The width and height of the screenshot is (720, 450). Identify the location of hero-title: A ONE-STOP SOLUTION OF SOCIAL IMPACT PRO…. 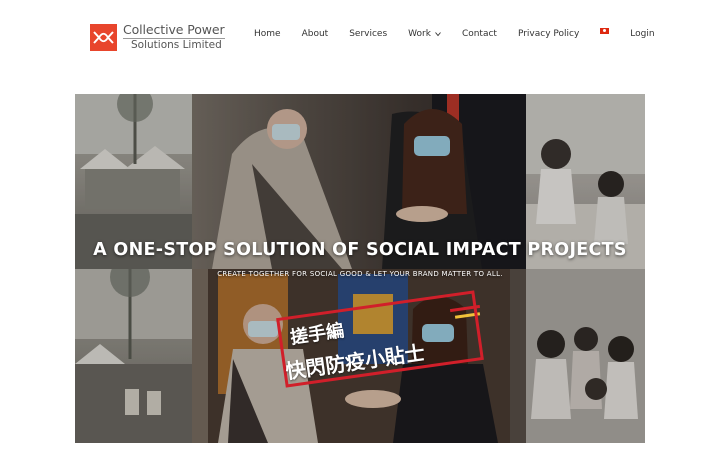
(360, 250).